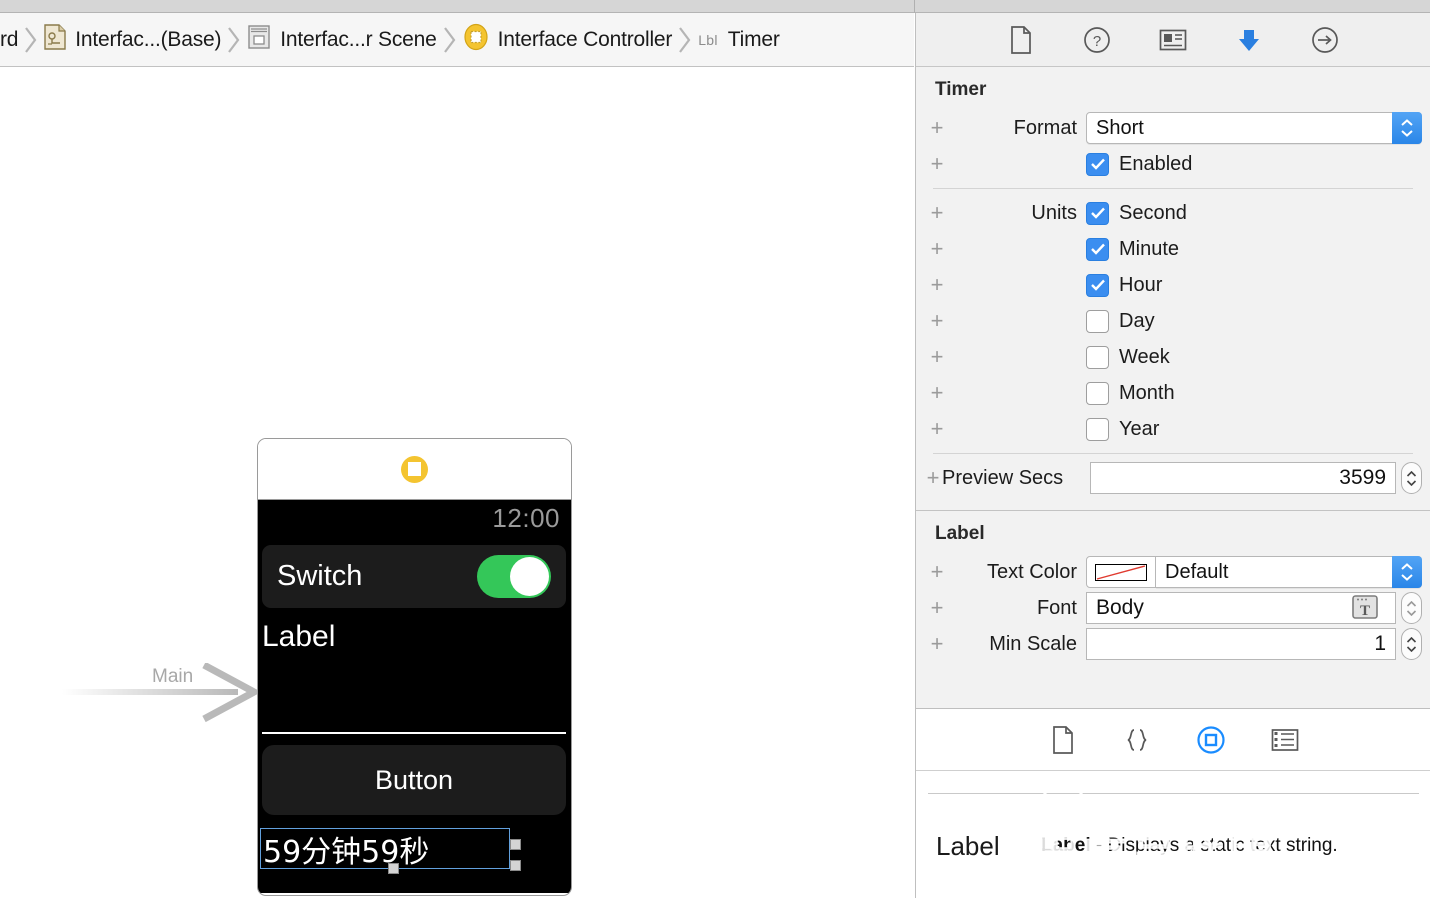 Image resolution: width=1430 pixels, height=898 pixels. What do you see at coordinates (173, 676) in the screenshot?
I see `entry-point-label: Main` at bounding box center [173, 676].